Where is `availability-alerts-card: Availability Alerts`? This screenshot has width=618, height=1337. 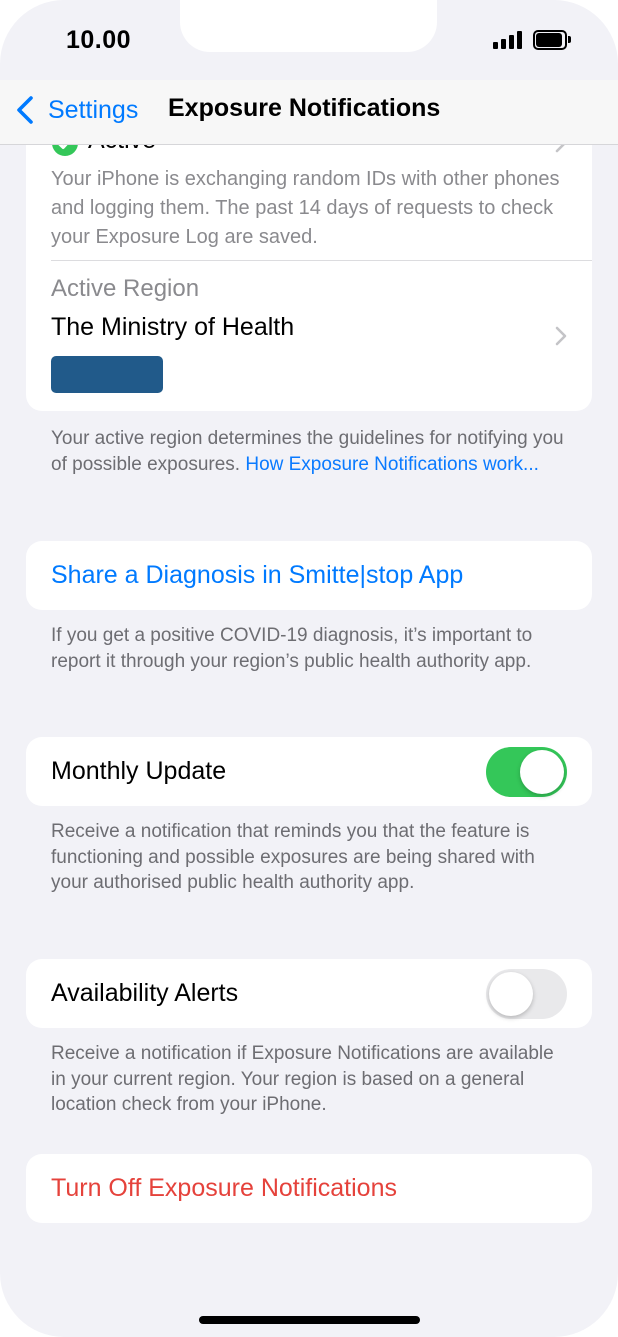
availability-alerts-card: Availability Alerts is located at coordinates (309, 993).